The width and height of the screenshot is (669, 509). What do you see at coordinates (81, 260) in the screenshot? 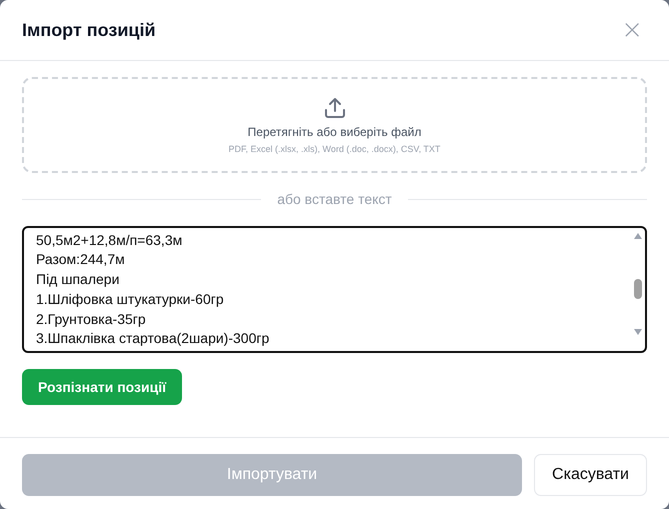
I see `text-line: Разом:244,7м` at bounding box center [81, 260].